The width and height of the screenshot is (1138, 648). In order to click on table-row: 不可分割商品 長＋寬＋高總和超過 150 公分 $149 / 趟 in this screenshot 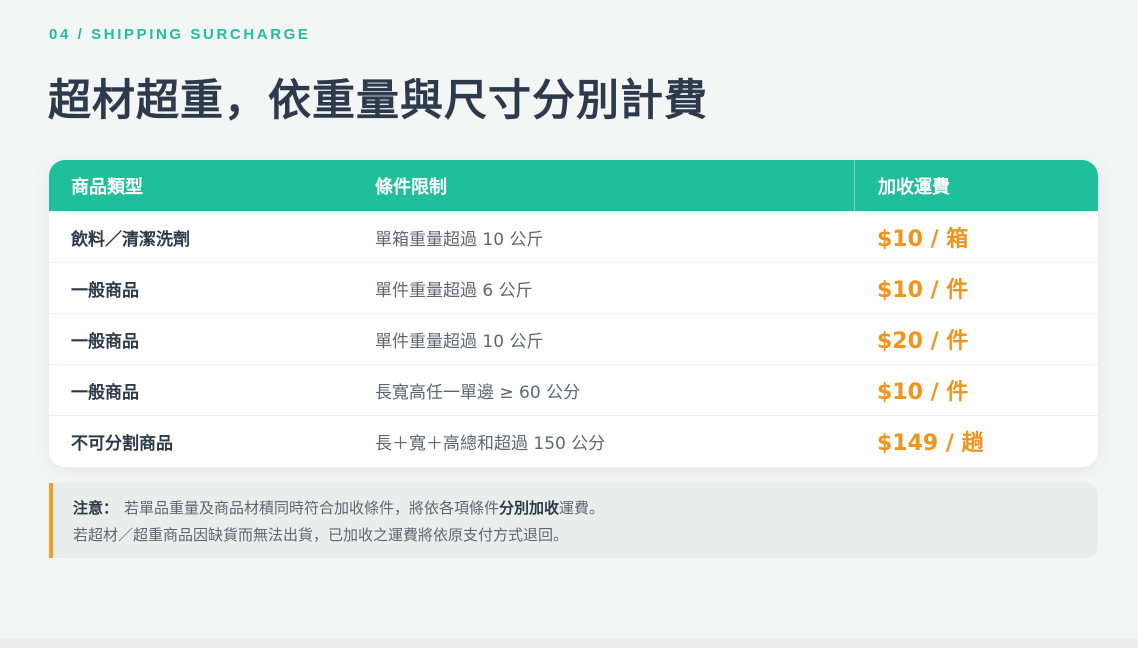, I will do `click(573, 440)`.